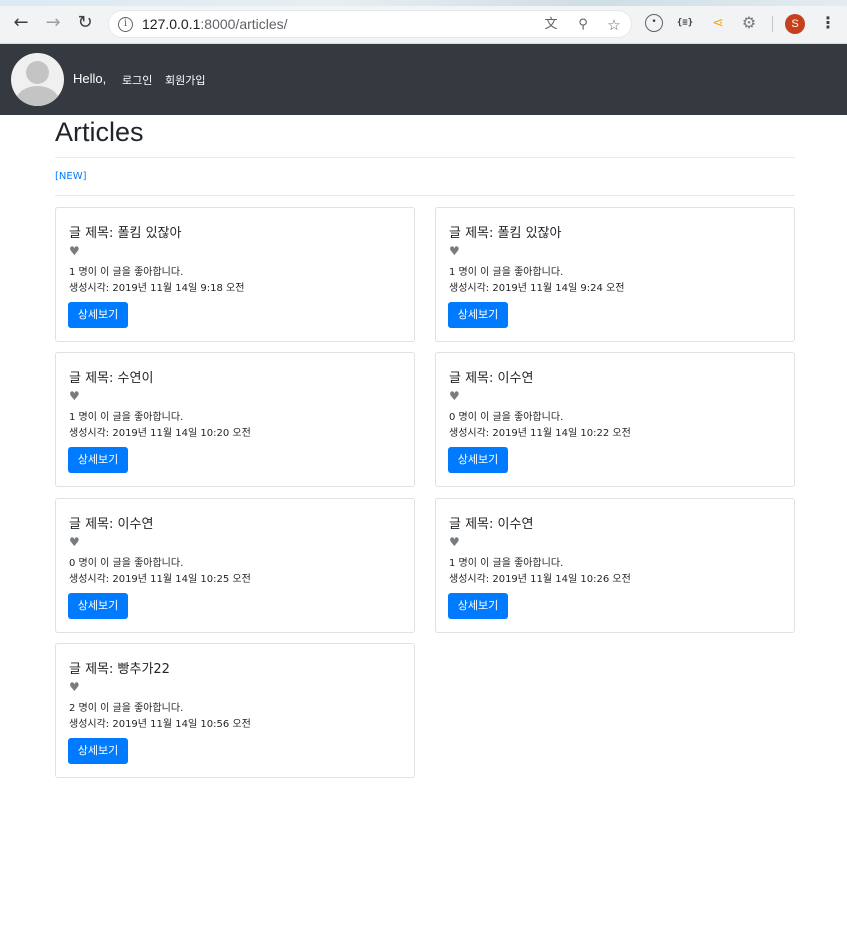 The image size is (847, 931). I want to click on signup-link: 회원가입, so click(185, 80).